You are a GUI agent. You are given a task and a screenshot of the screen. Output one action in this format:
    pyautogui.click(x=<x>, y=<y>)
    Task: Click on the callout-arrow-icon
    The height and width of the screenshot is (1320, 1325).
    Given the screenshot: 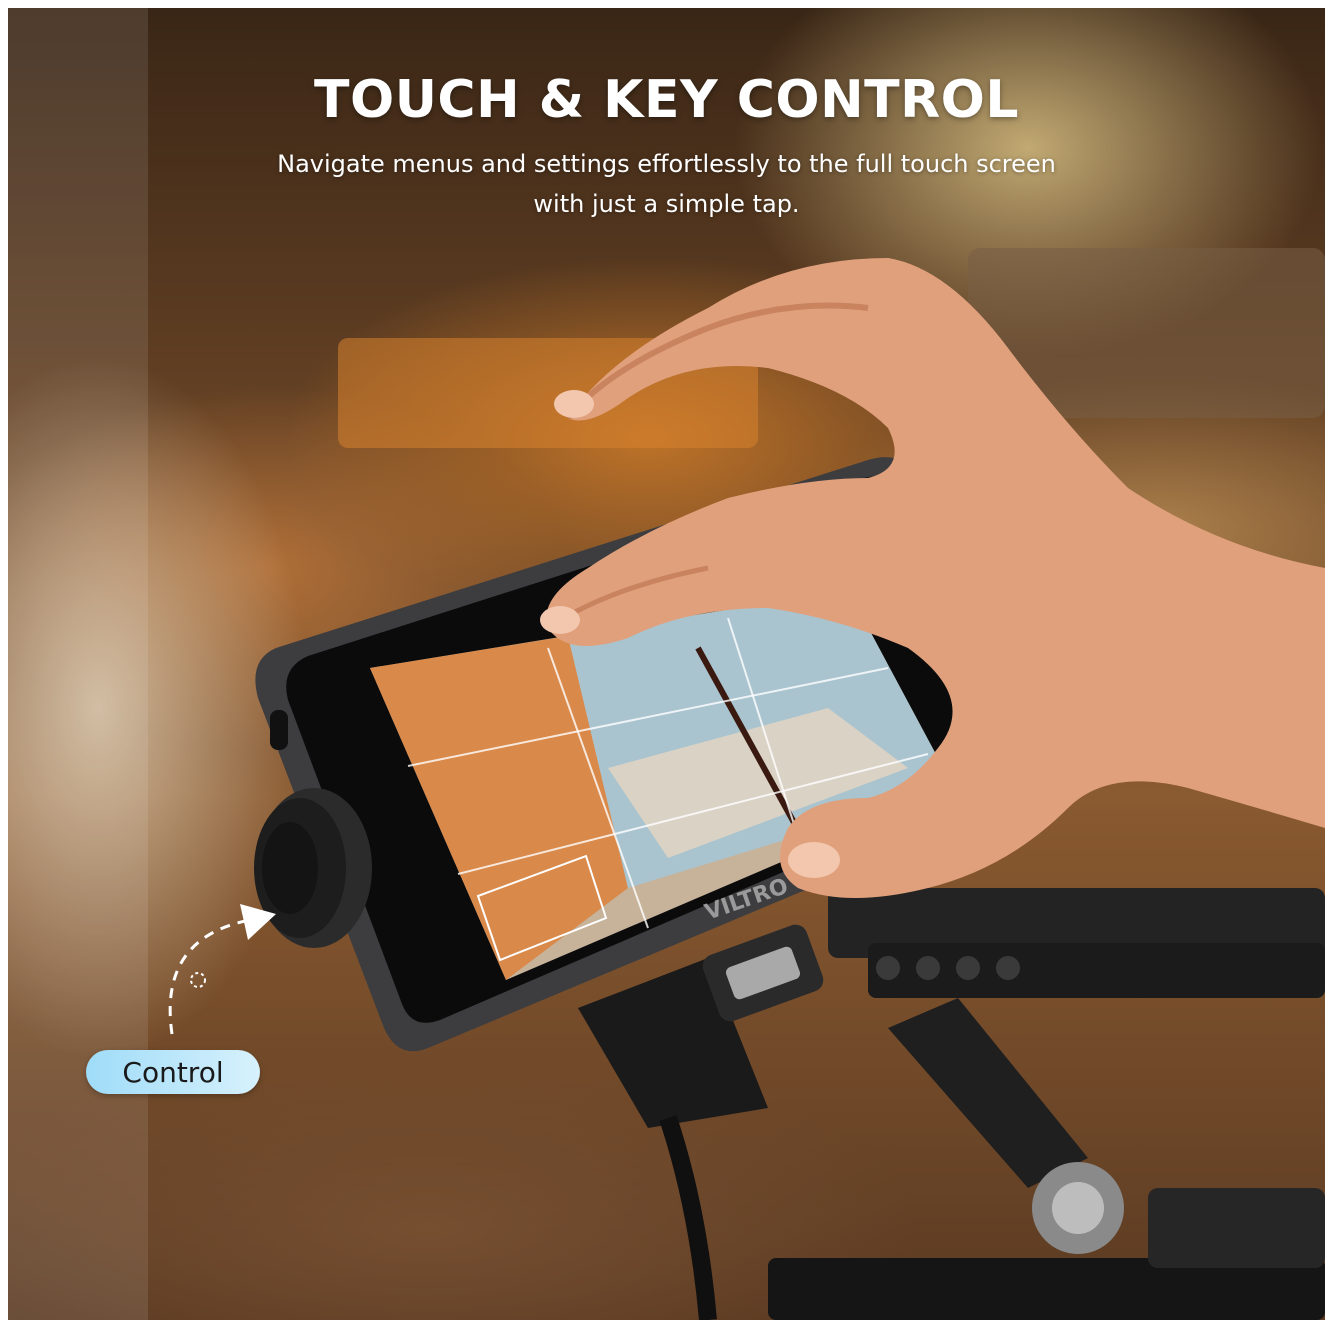 What is the action you would take?
    pyautogui.click(x=222, y=969)
    